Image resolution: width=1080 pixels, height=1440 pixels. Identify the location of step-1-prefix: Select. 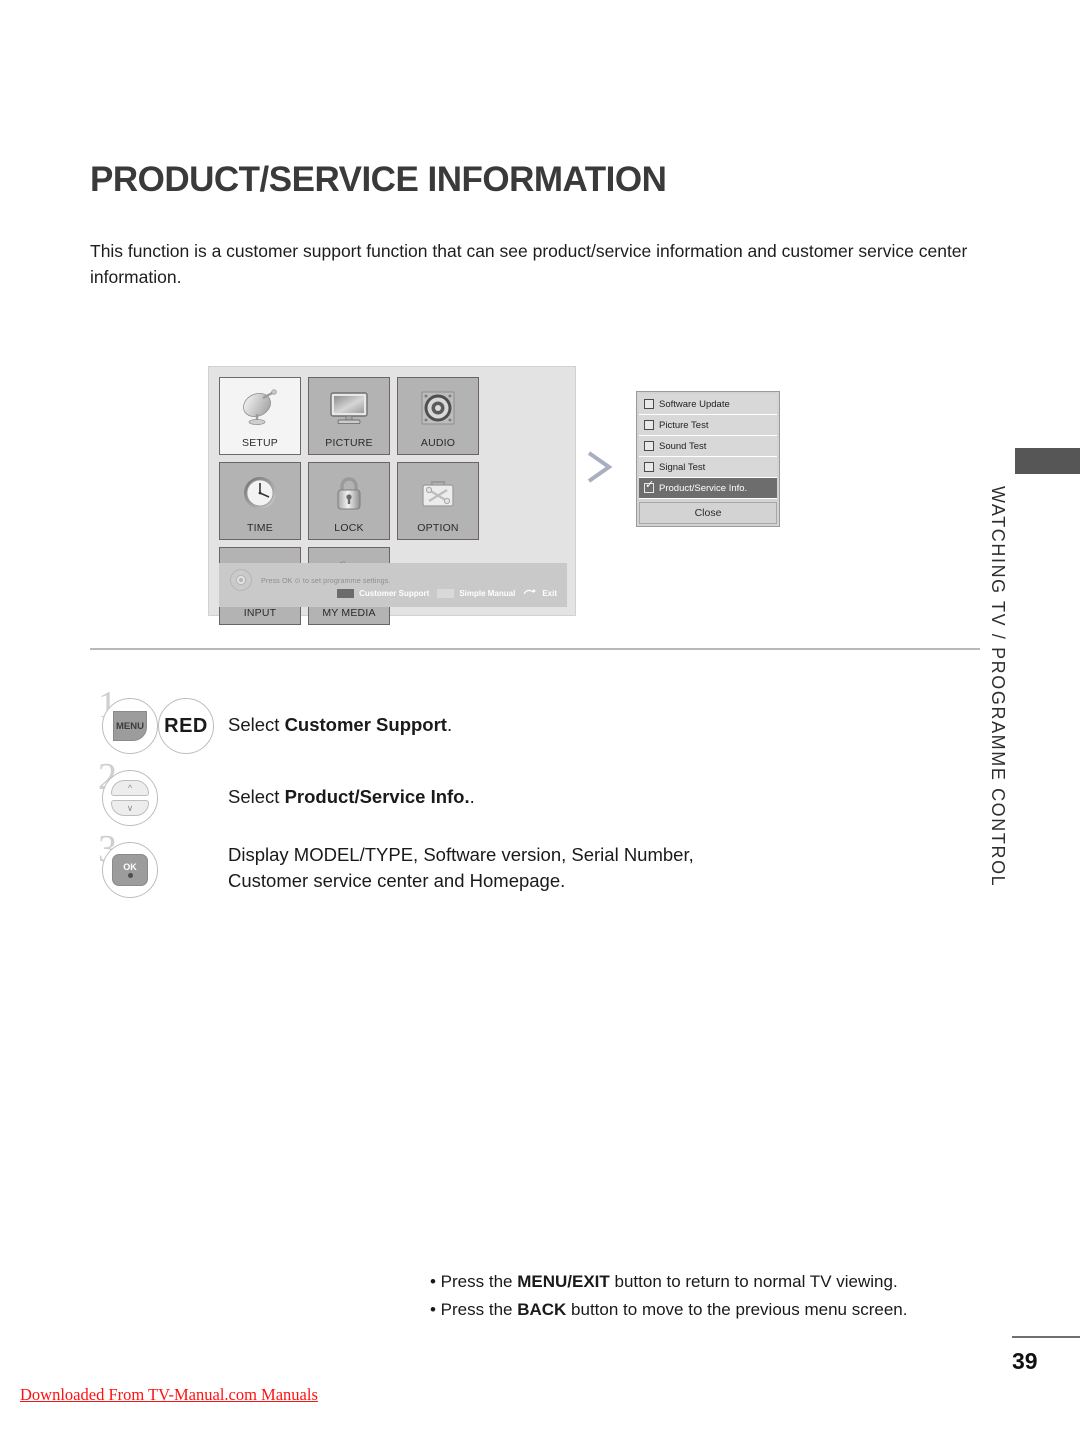
(256, 724).